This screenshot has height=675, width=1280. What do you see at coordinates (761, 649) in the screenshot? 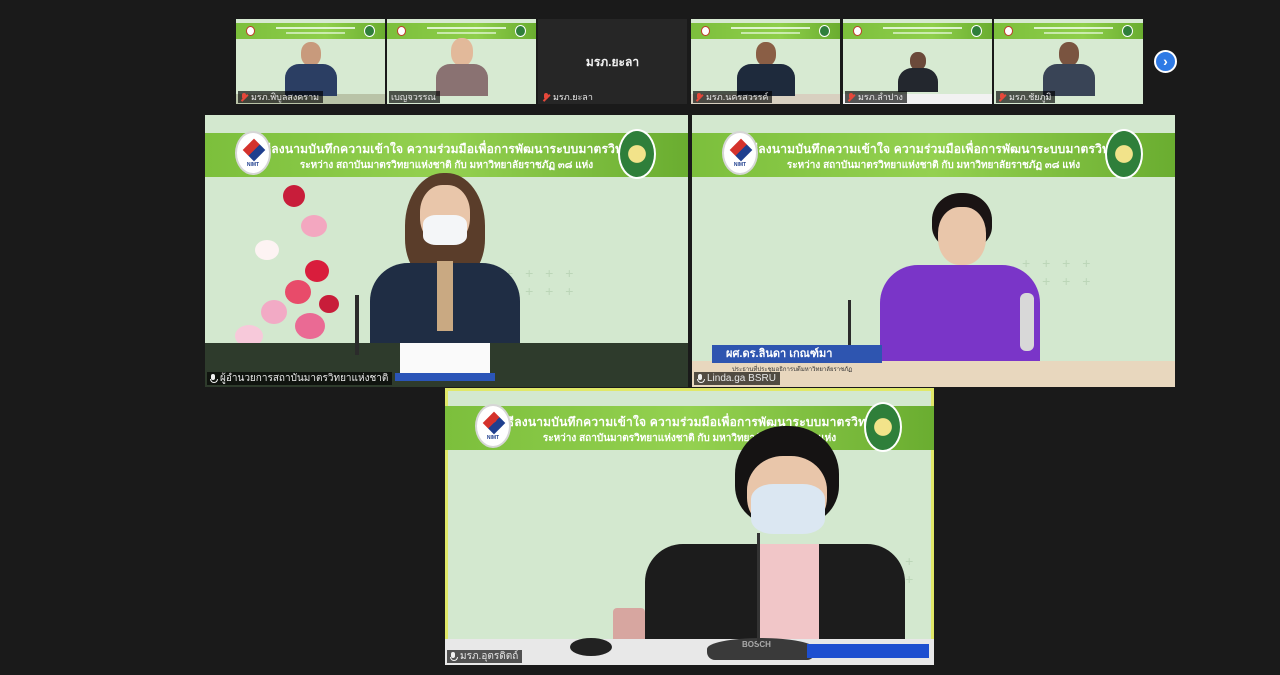
I see `conference-mic-base: BOSCH` at bounding box center [761, 649].